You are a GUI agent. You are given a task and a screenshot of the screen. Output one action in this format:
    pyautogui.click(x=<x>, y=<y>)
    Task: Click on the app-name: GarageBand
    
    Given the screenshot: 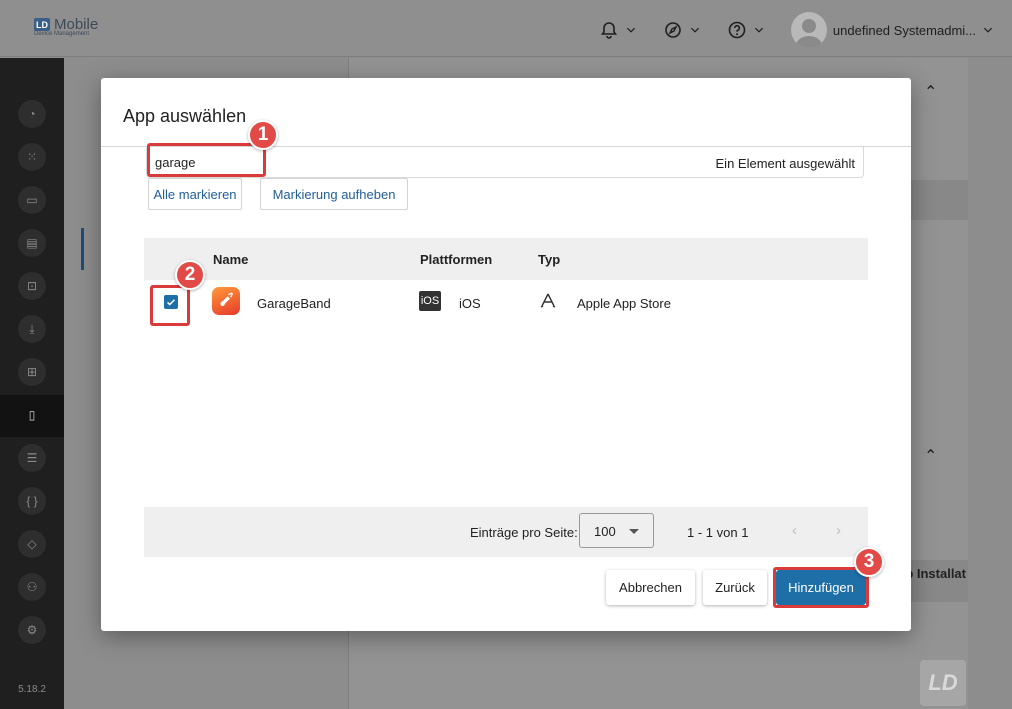 What is the action you would take?
    pyautogui.click(x=294, y=303)
    